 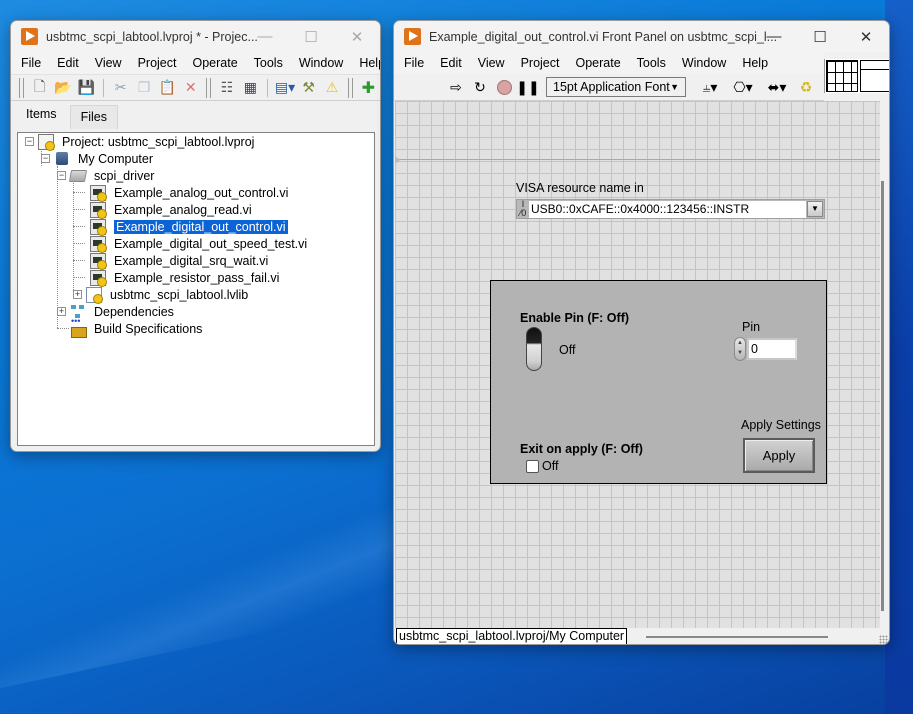 I want to click on tree-item-label: Example_analog_out_control.vi, so click(x=201, y=192).